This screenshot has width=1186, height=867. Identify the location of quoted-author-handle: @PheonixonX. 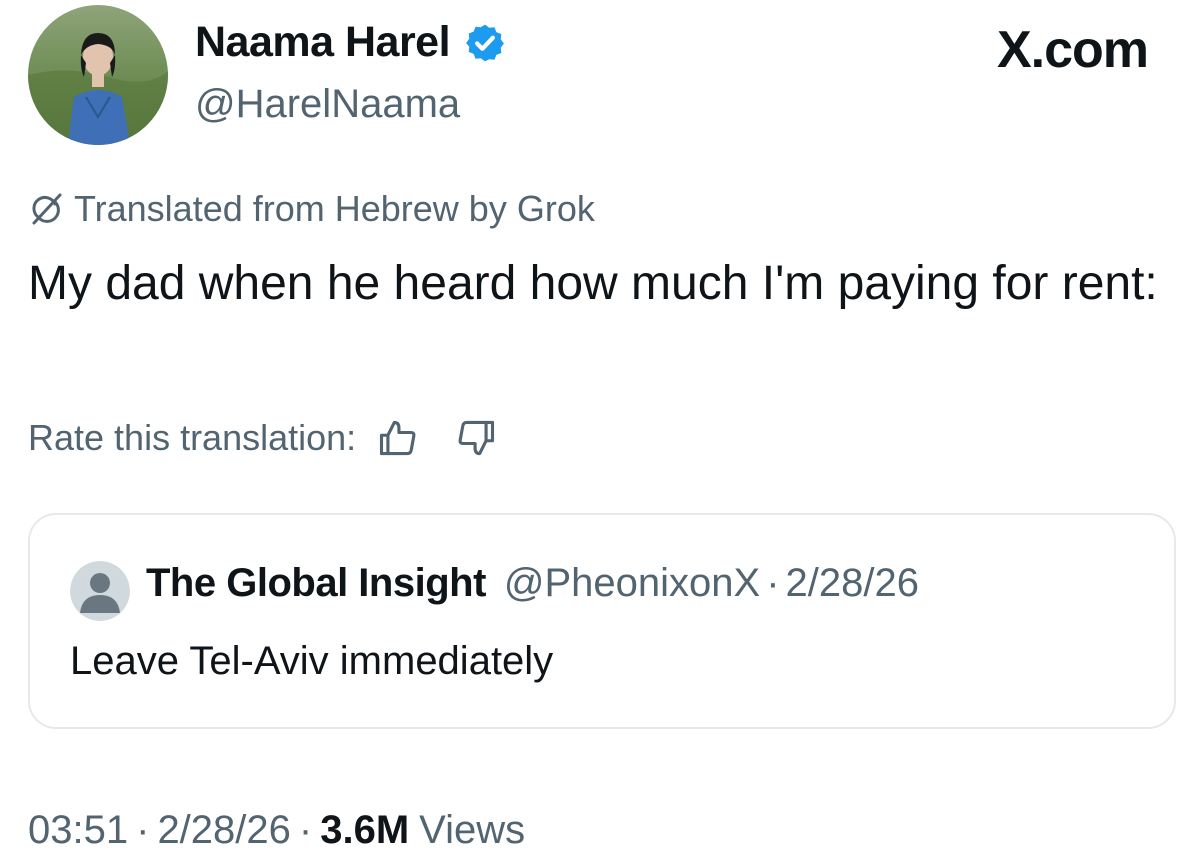
(632, 583).